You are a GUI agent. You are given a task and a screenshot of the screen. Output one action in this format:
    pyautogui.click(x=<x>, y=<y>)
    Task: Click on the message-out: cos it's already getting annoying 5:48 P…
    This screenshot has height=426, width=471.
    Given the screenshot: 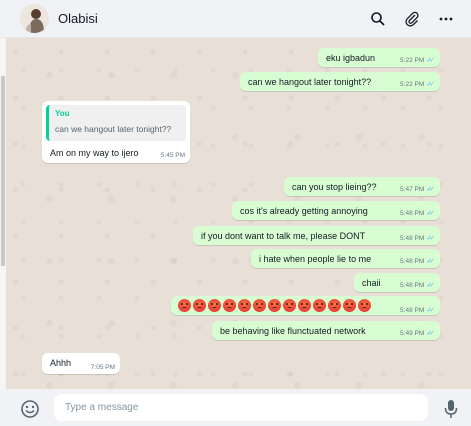 What is the action you would take?
    pyautogui.click(x=336, y=210)
    